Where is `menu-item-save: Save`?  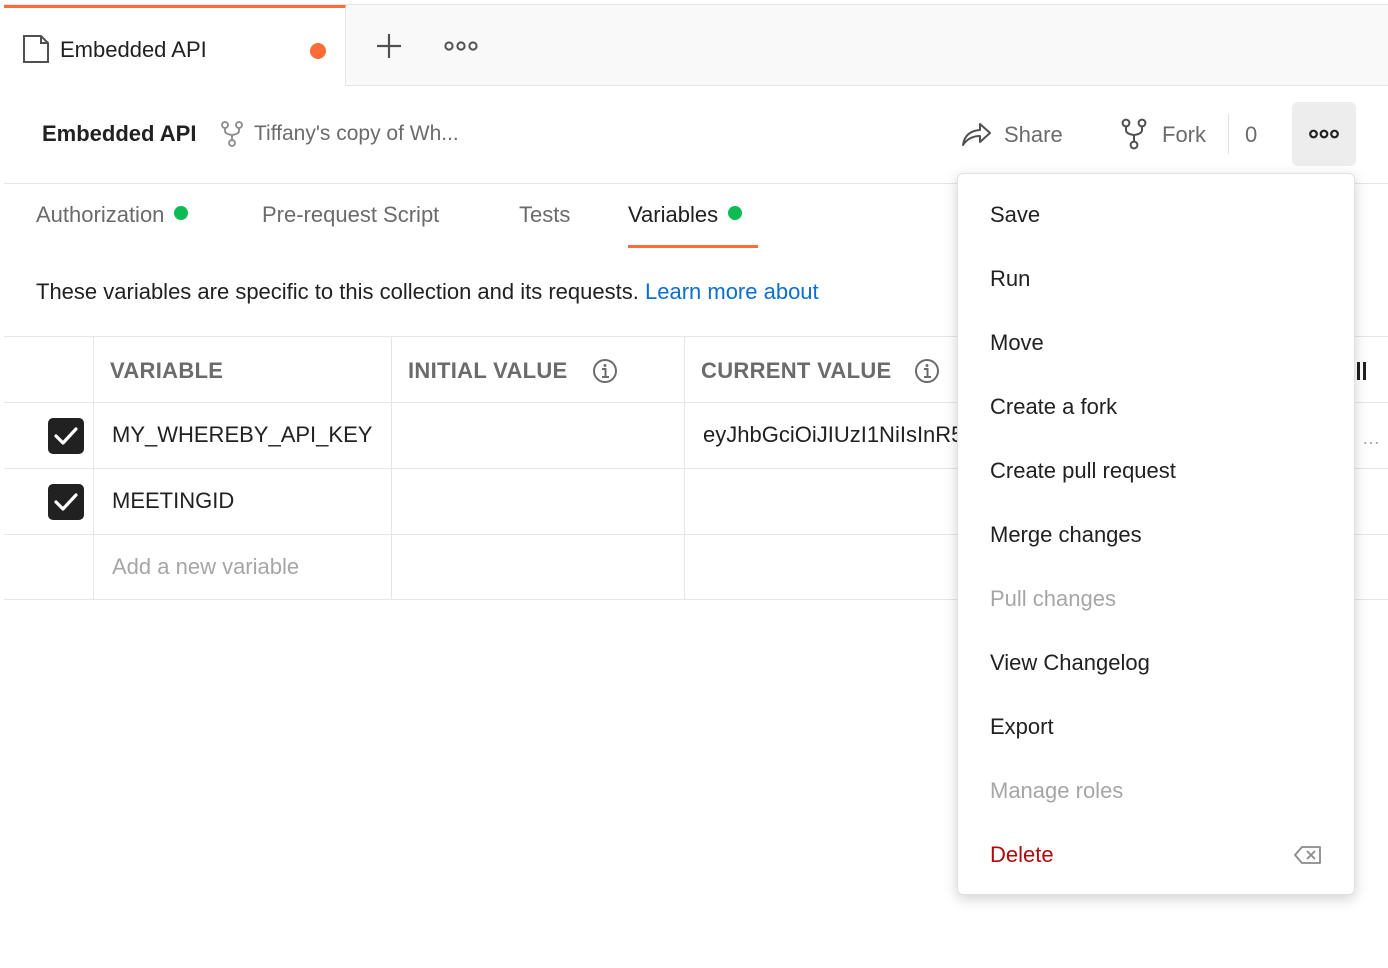
menu-item-save: Save is located at coordinates (1015, 215).